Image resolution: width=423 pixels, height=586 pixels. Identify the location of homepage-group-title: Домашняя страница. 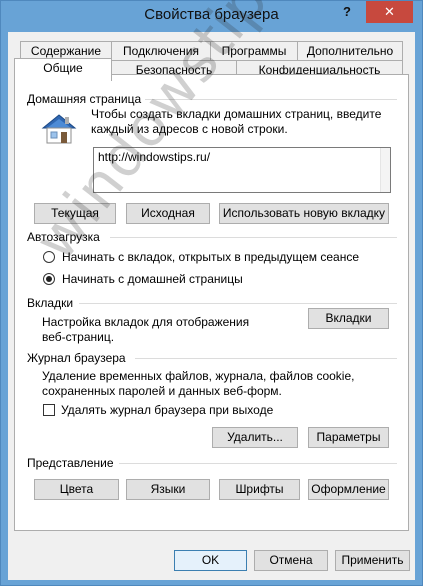
(84, 99).